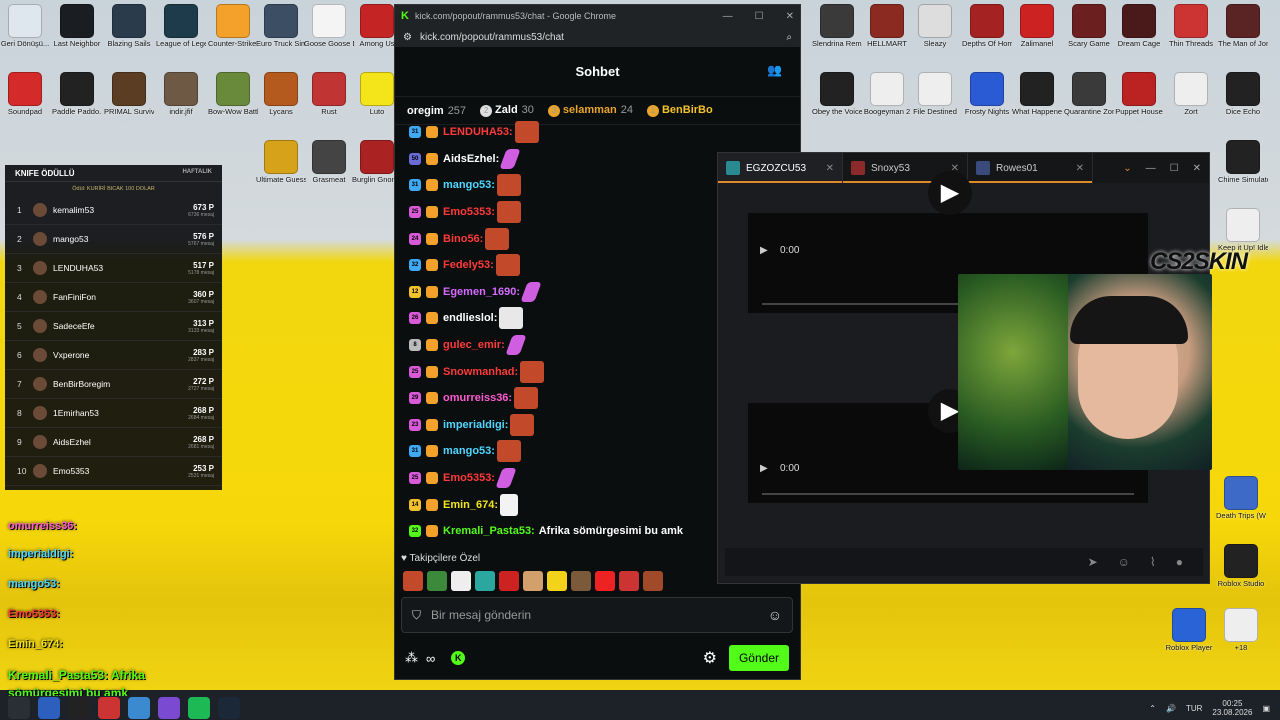 The width and height of the screenshot is (1280, 720). I want to click on desktop-icon: Blazing Sails, so click(129, 33).